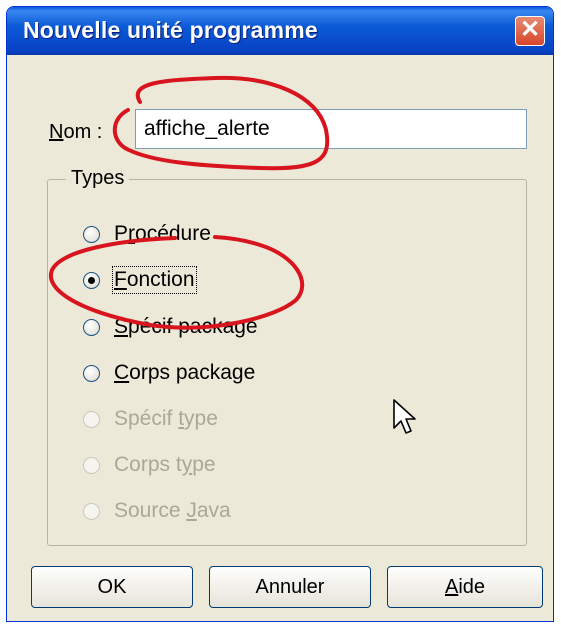 This screenshot has width=561, height=628. I want to click on annotation-circle-nom, so click(221, 123).